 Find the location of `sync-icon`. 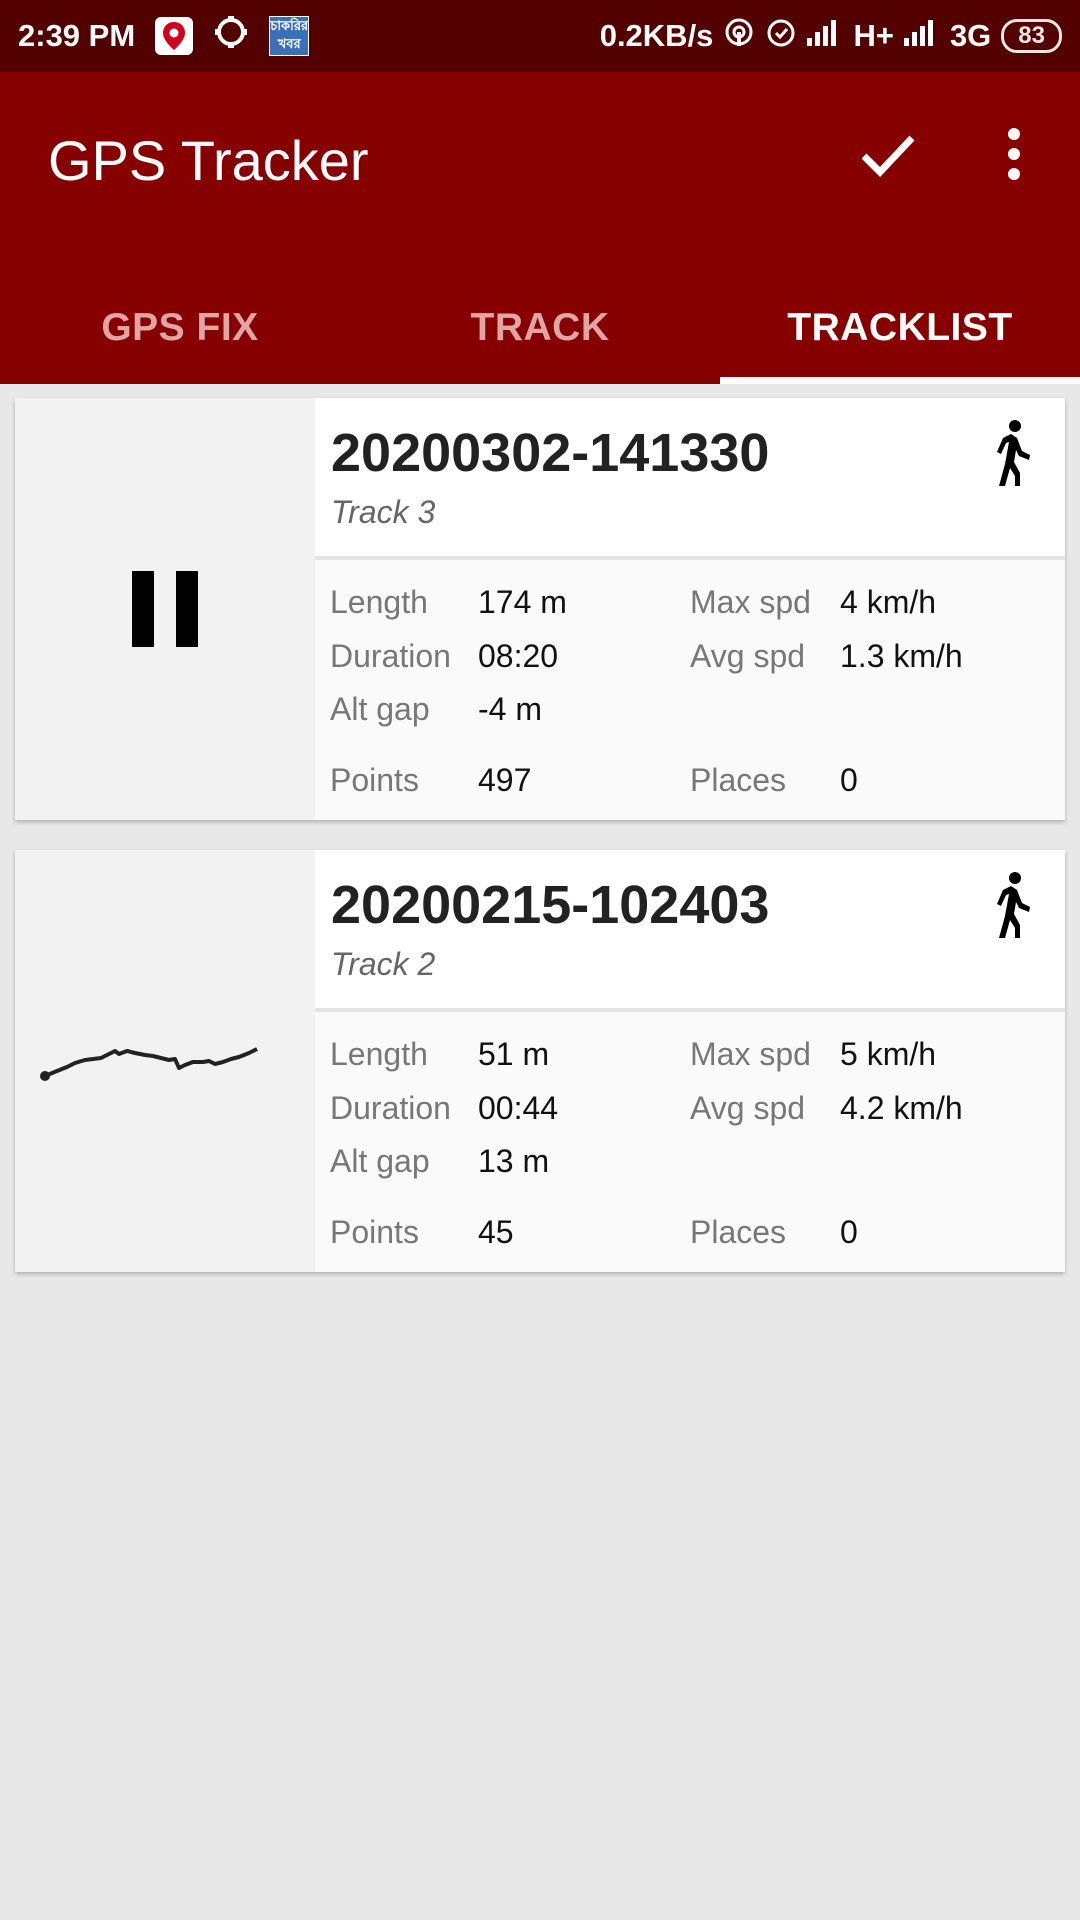

sync-icon is located at coordinates (231, 36).